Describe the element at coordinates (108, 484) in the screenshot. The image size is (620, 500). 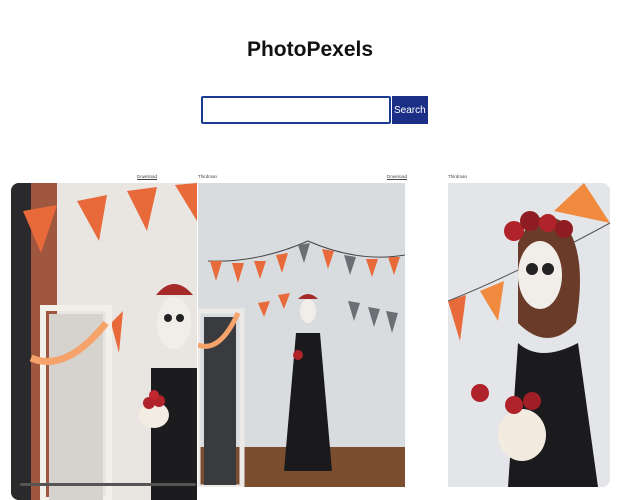
I see `horizontal-scrollbar` at that location.